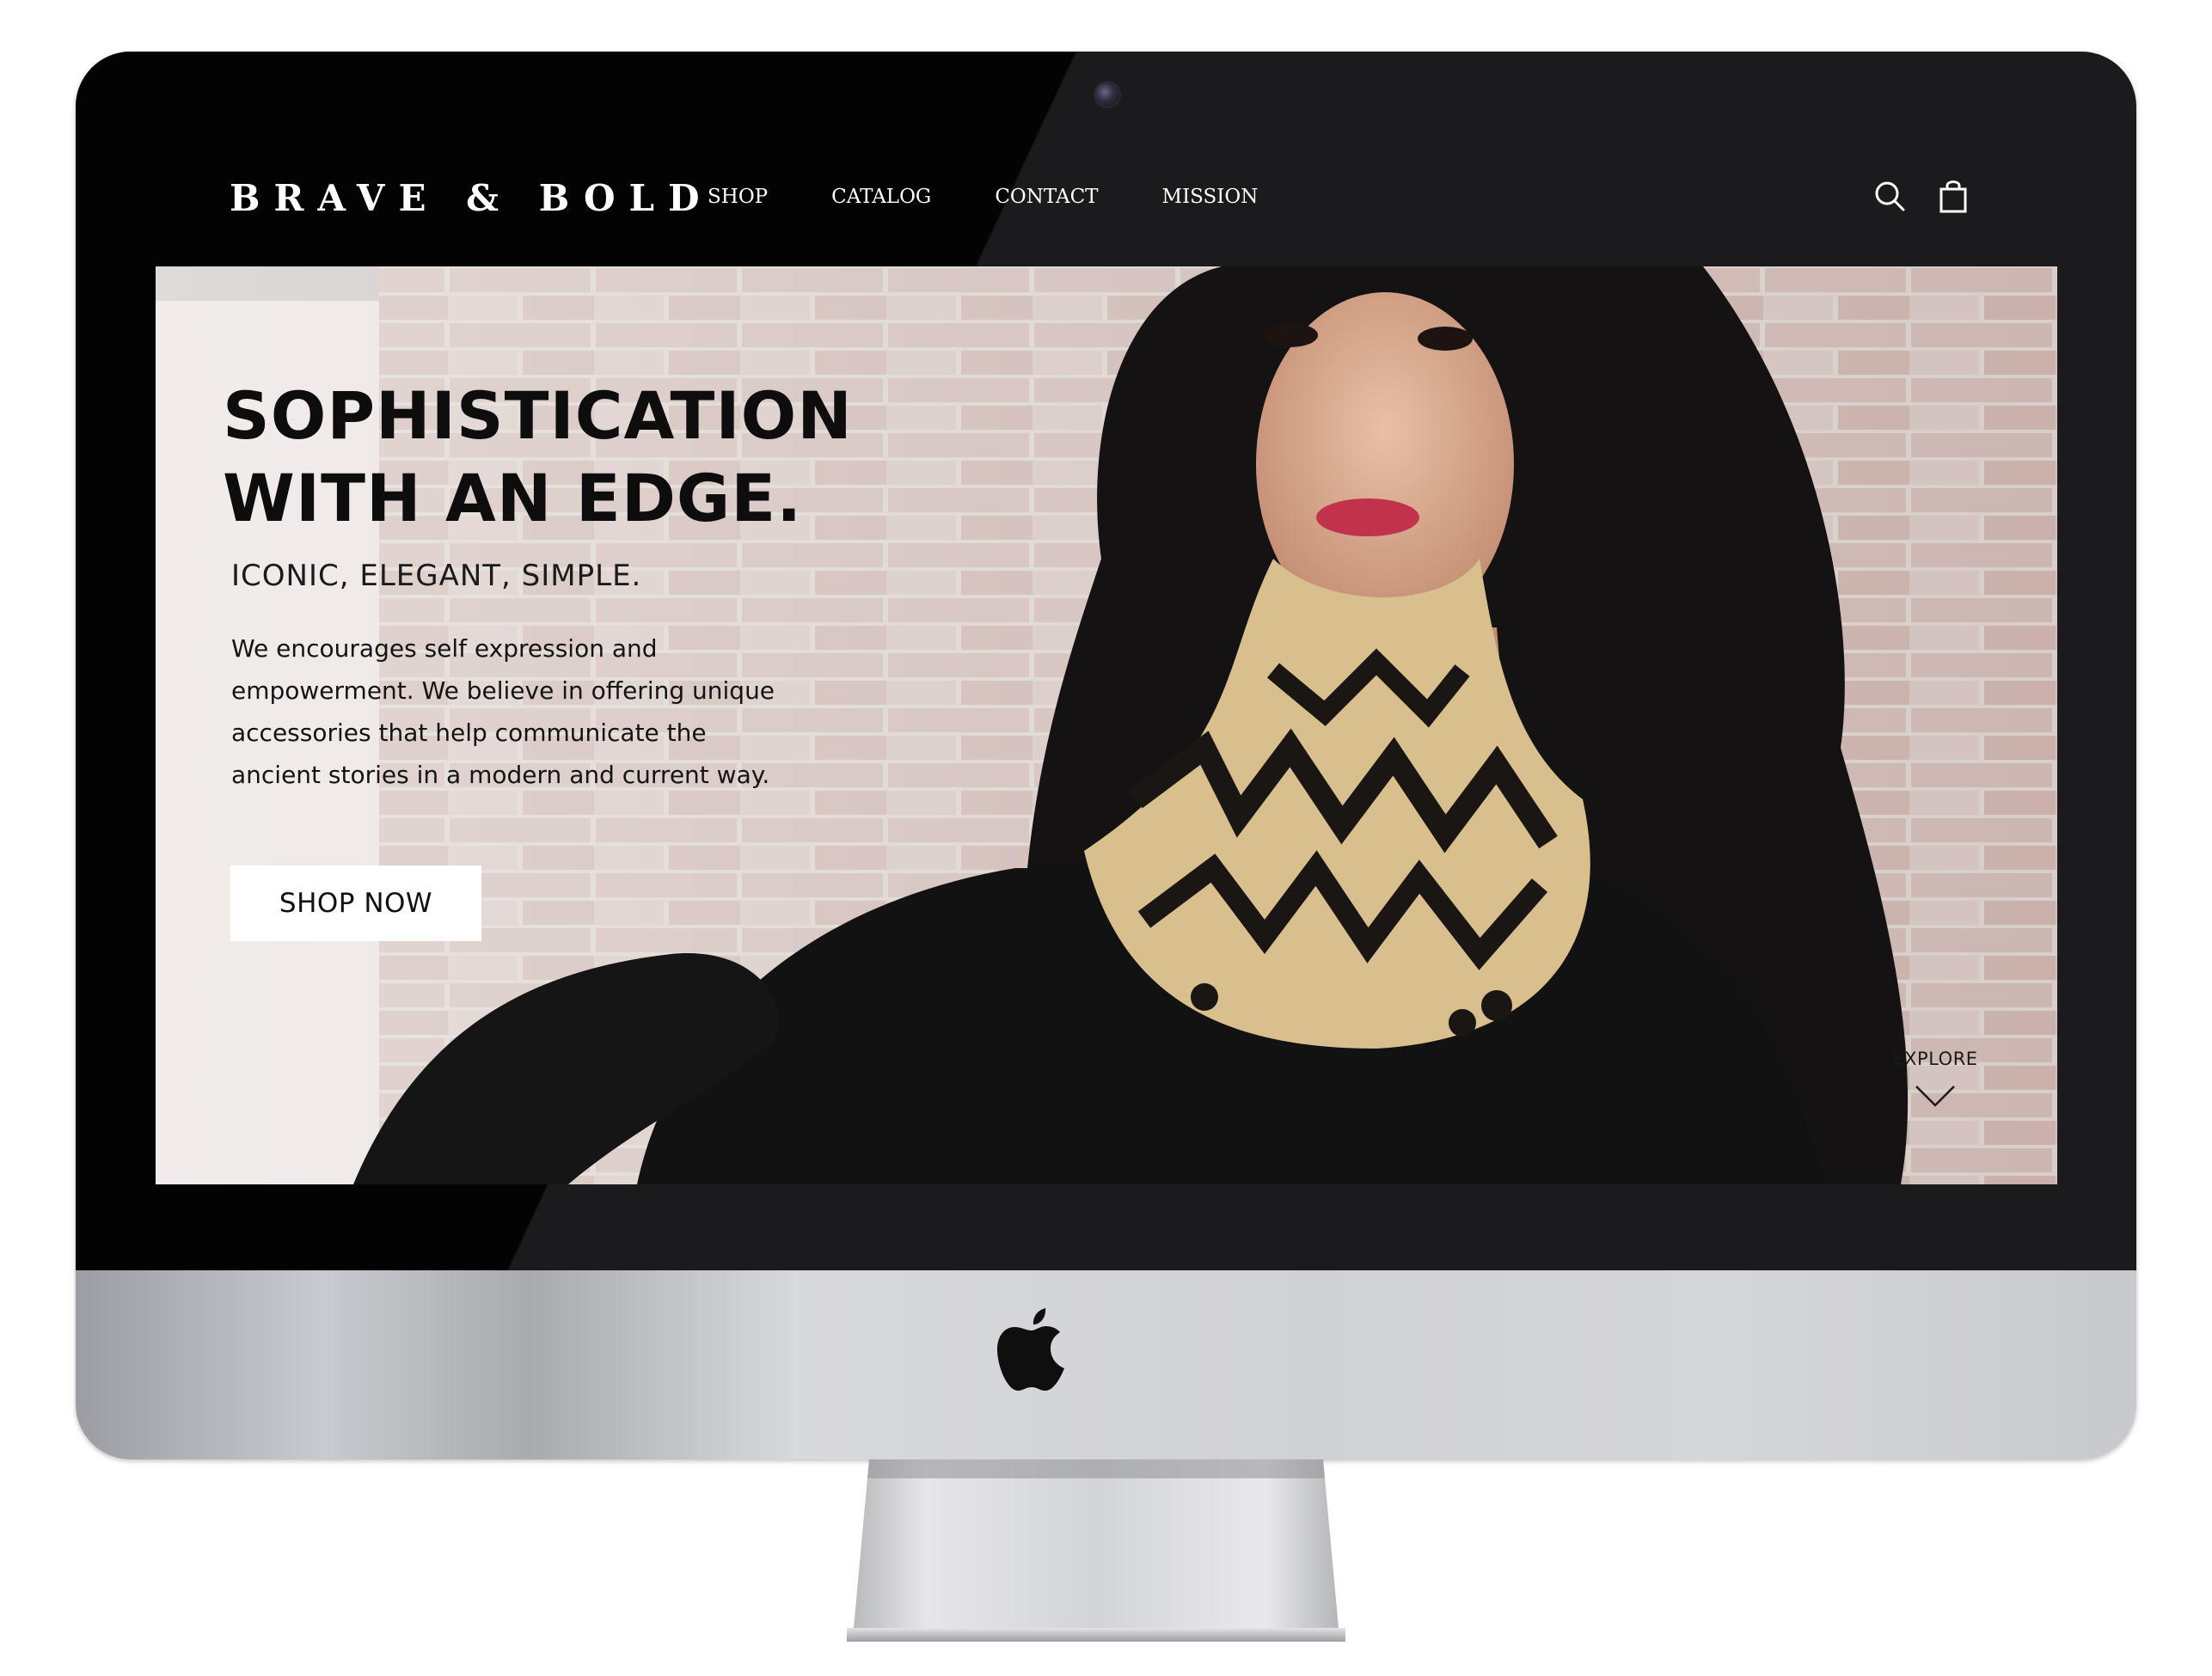 This screenshot has height=1676, width=2212. Describe the element at coordinates (1889, 196) in the screenshot. I see `search-icon` at that location.